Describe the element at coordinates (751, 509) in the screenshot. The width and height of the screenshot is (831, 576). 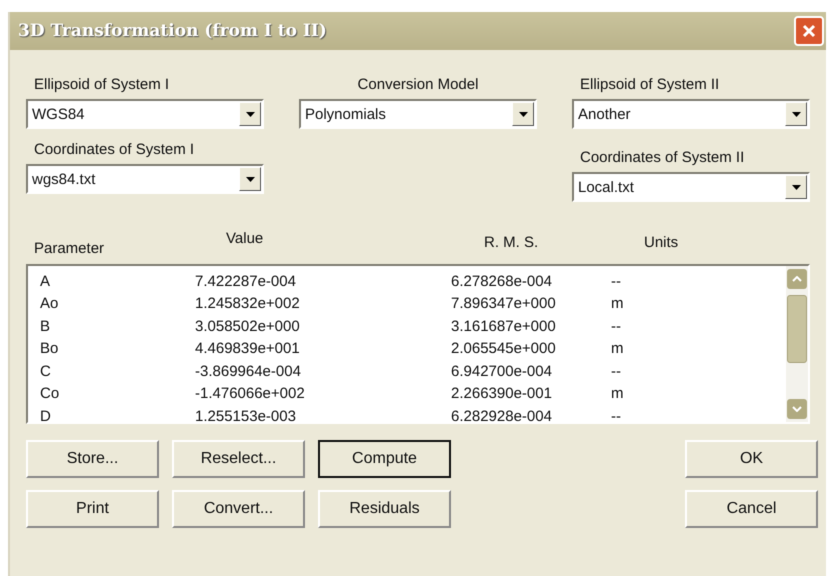
I see `push-button: Cancel` at that location.